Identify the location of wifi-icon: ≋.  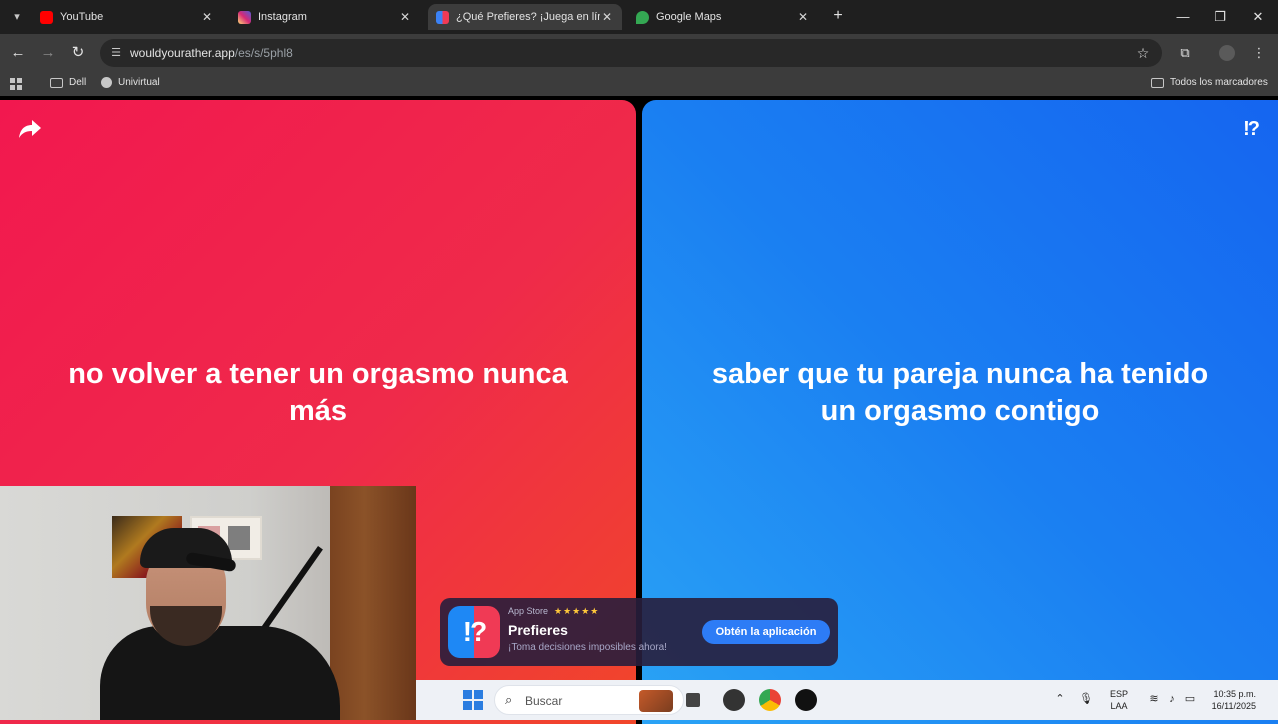
(1154, 699).